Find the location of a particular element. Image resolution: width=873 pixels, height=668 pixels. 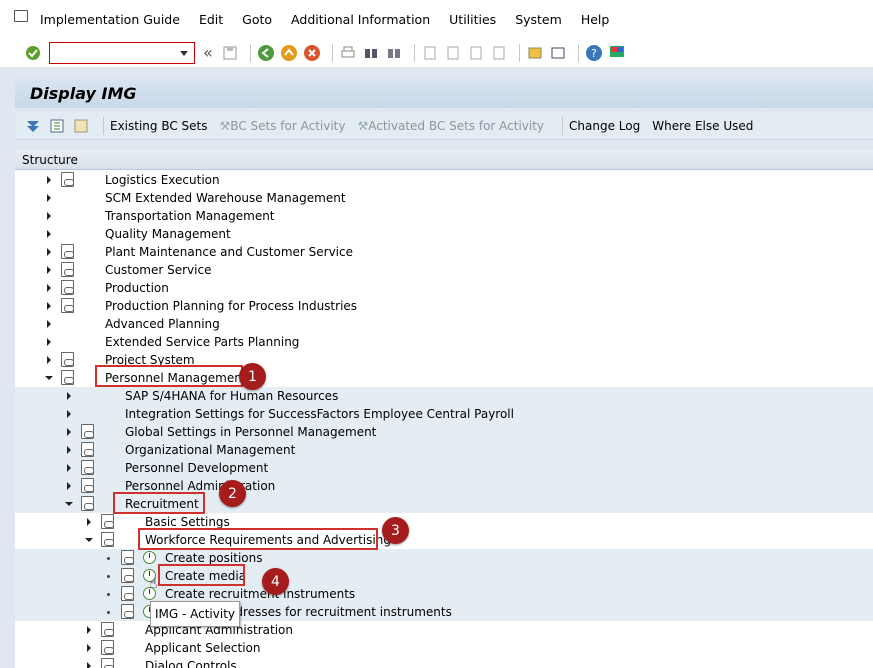

tree-row: Organizational Management is located at coordinates (444, 450).